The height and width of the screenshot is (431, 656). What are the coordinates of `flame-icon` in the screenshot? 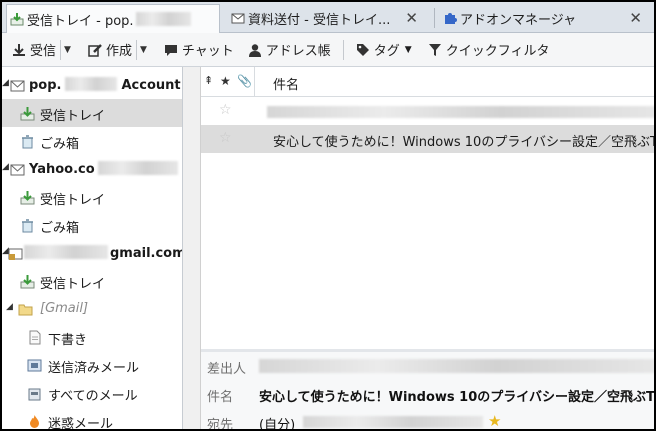 It's located at (34, 421).